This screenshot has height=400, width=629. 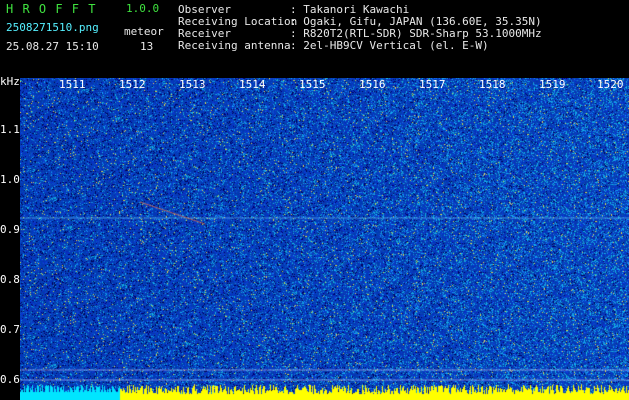 I want to click on category-label: meteor, so click(x=144, y=31).